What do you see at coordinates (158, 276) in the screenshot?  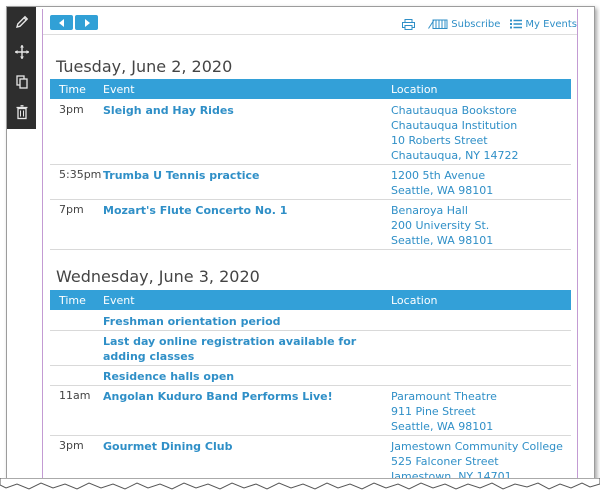 I see `day-title: Wednesday, June 3, 2020` at bounding box center [158, 276].